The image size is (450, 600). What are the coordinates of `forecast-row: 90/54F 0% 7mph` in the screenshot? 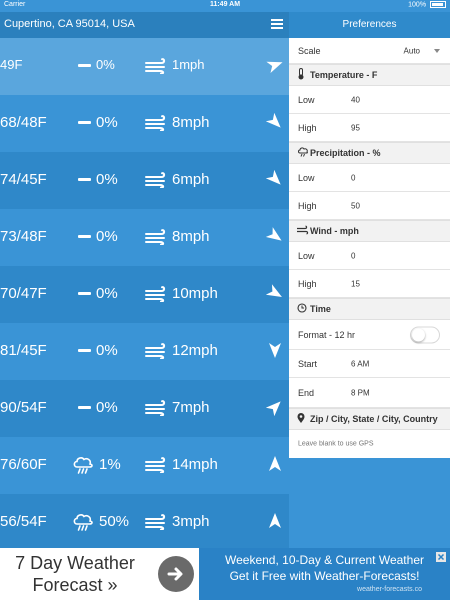 It's located at (144, 408).